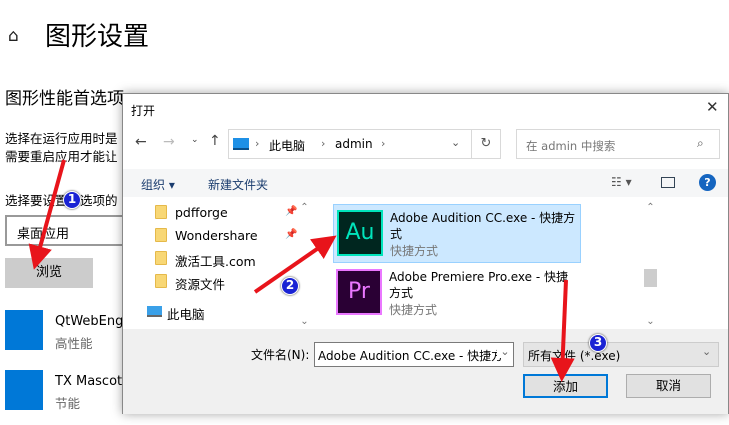 The height and width of the screenshot is (425, 729). Describe the element at coordinates (72, 200) in the screenshot. I see `step-badge-1: 1` at that location.